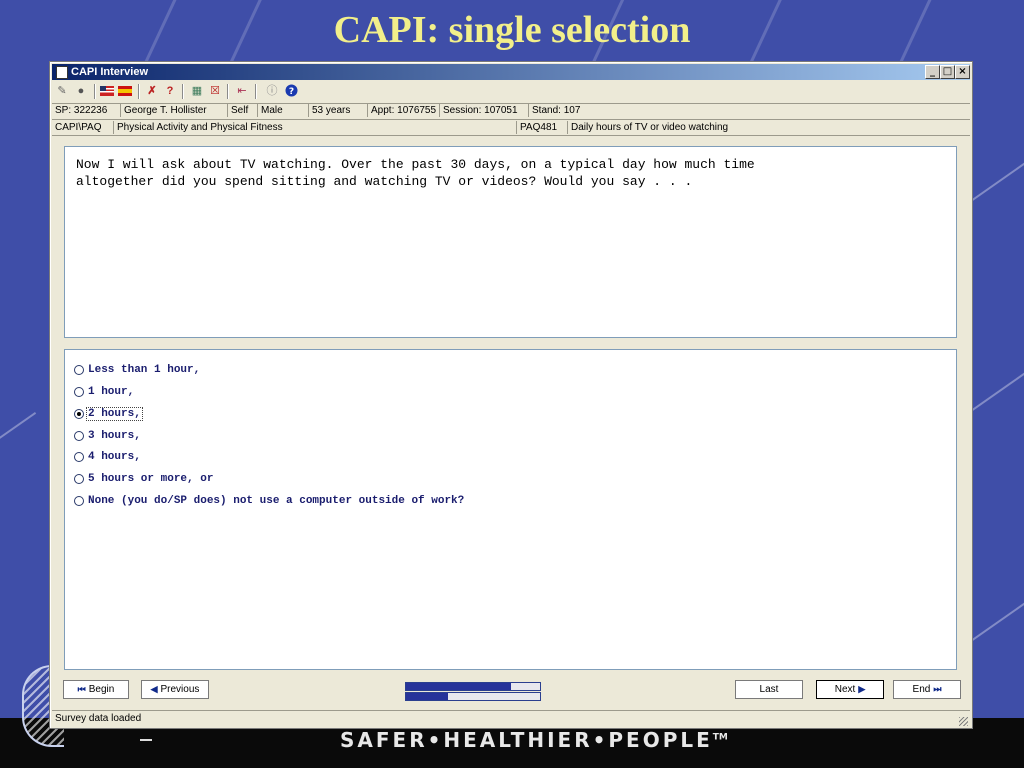  I want to click on delete-icon: ☒, so click(215, 91).